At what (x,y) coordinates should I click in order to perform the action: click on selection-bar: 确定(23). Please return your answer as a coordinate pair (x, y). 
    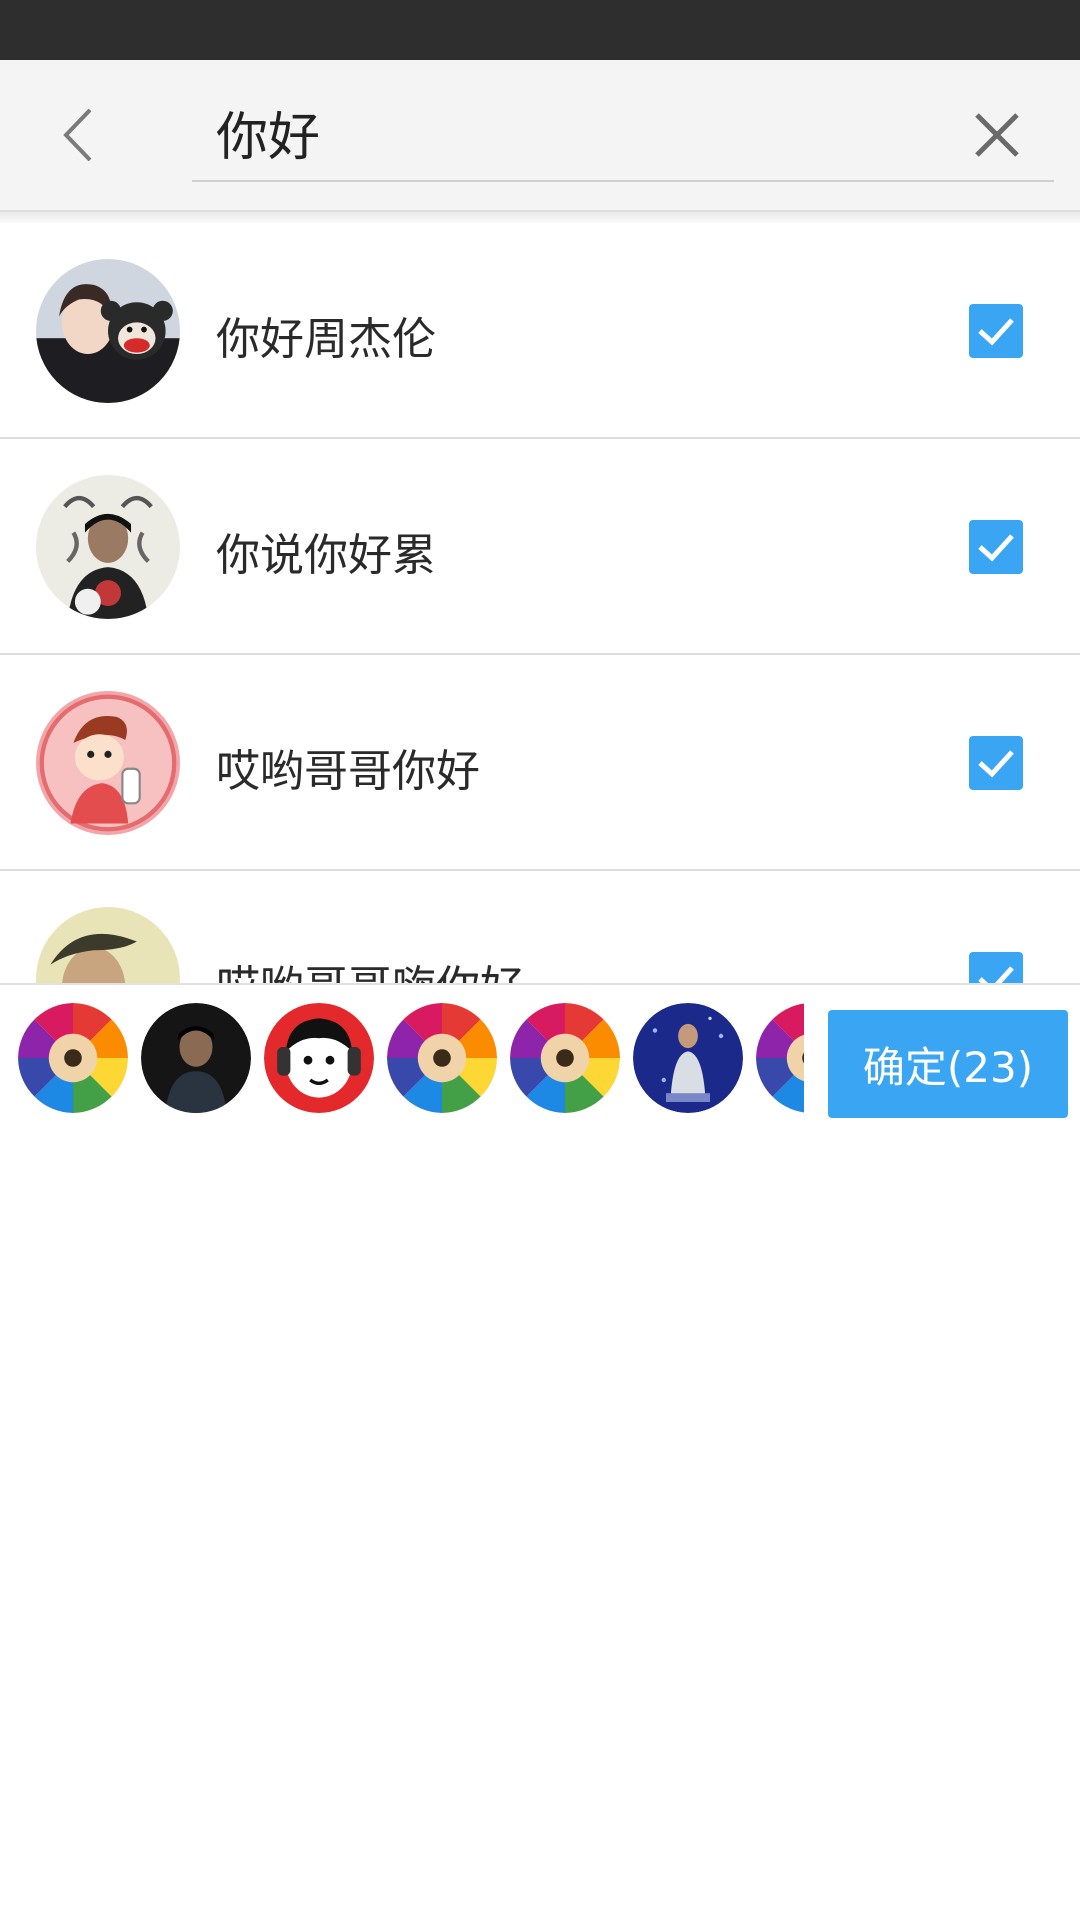
    Looking at the image, I should click on (540, 1054).